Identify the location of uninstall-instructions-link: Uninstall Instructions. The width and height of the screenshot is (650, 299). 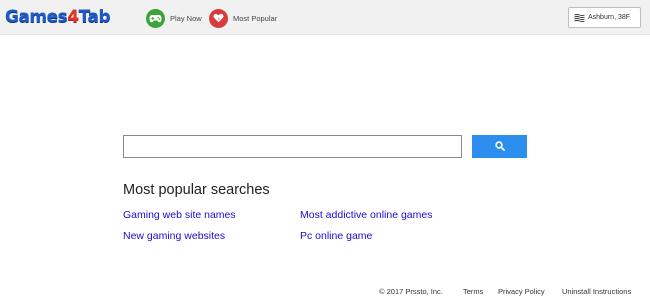
(596, 291).